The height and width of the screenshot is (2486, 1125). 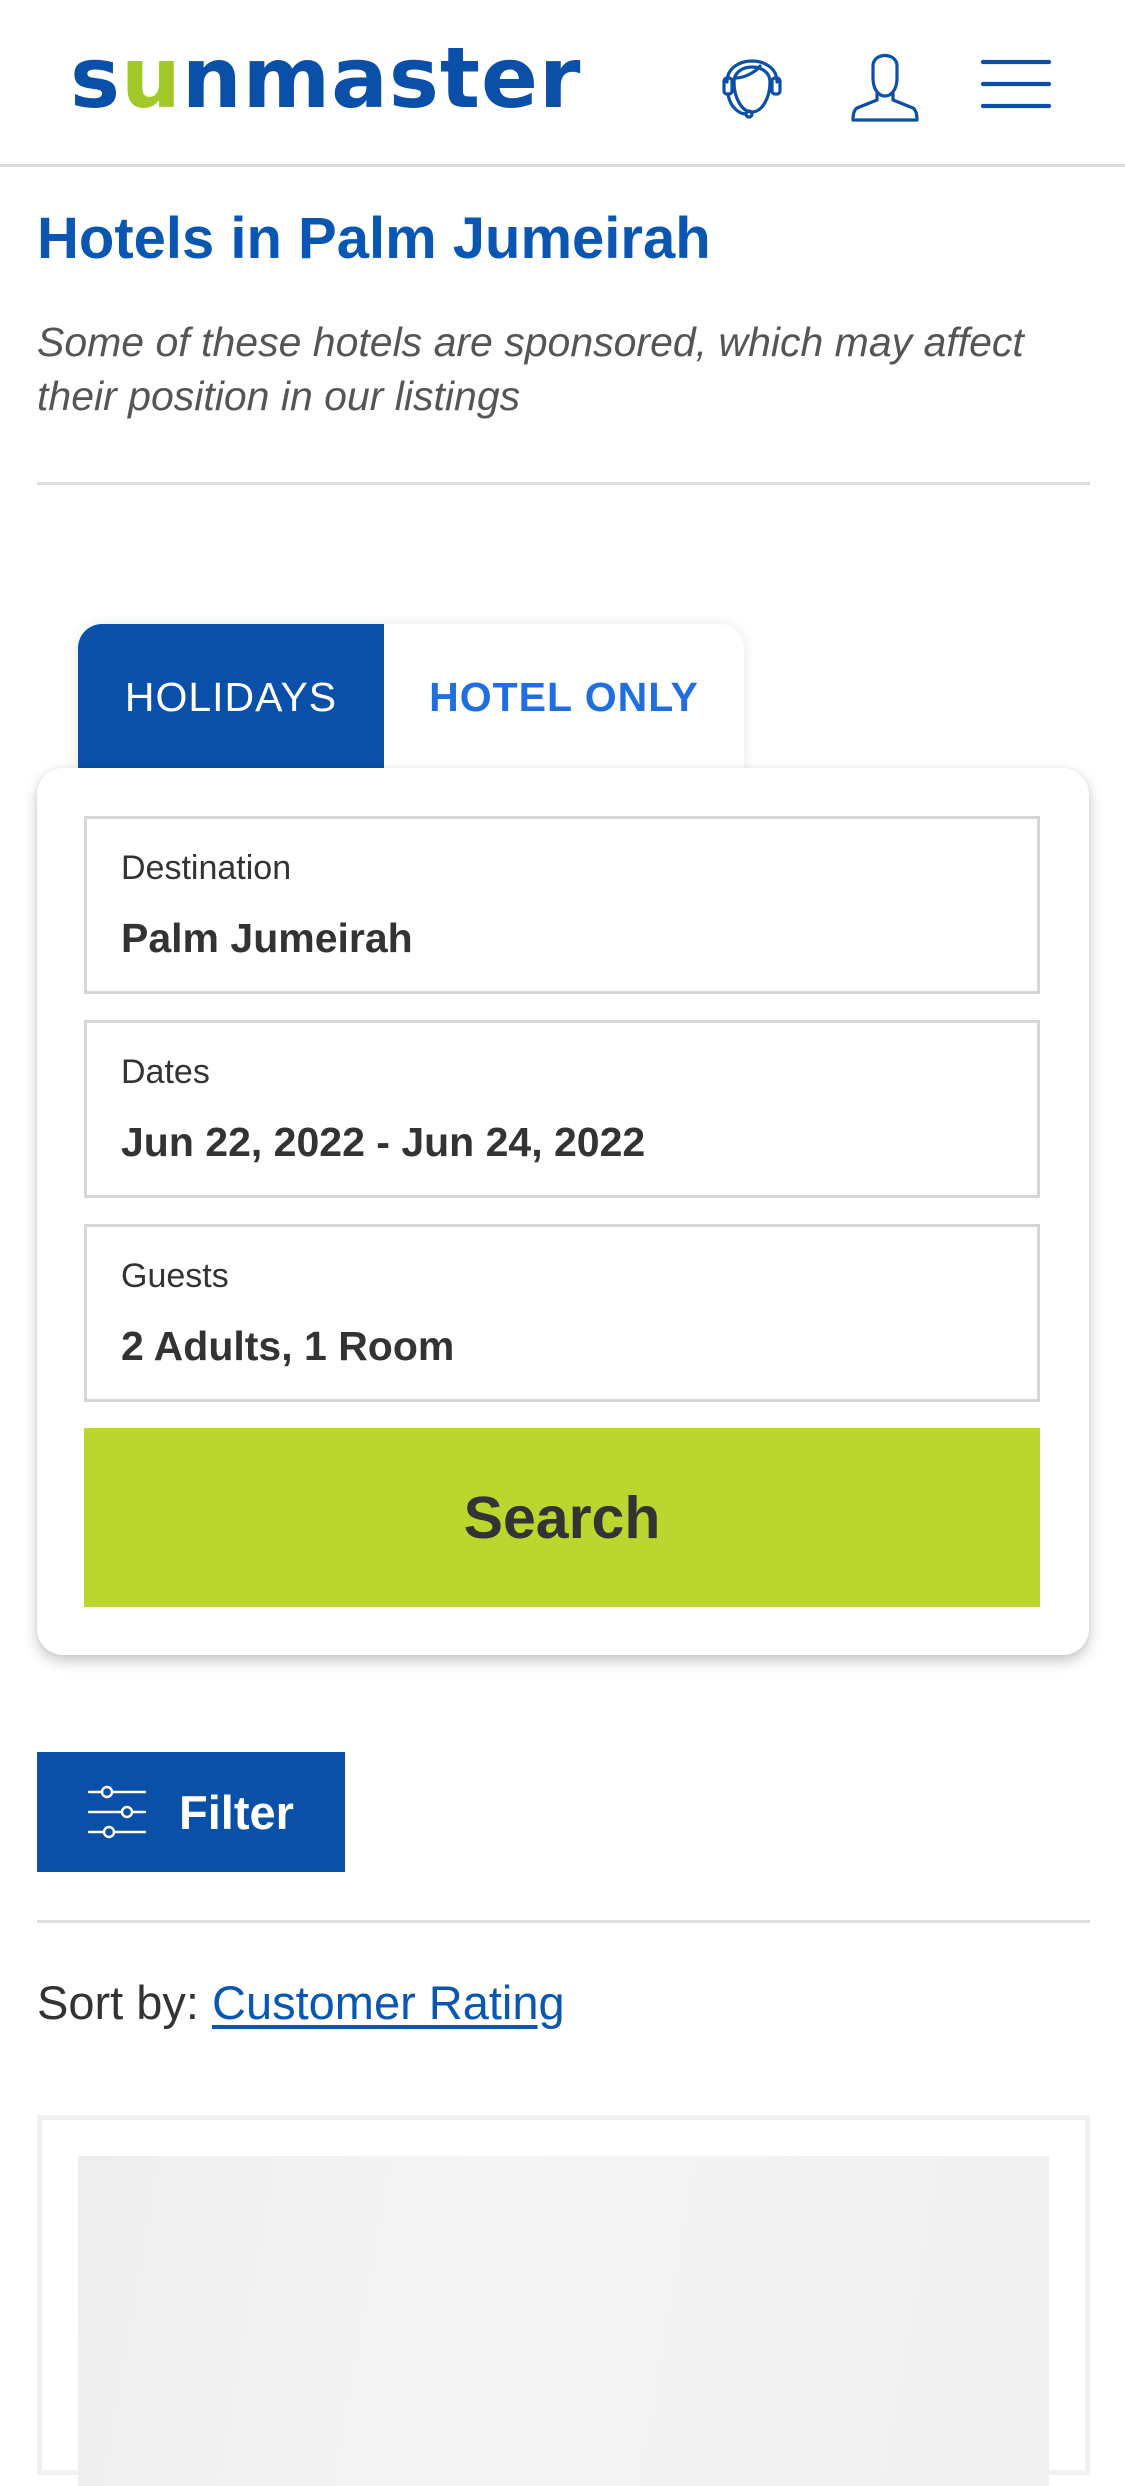 What do you see at coordinates (383, 1142) in the screenshot?
I see `dates-value: Jun 22, 2022 - Jun 24, 2022` at bounding box center [383, 1142].